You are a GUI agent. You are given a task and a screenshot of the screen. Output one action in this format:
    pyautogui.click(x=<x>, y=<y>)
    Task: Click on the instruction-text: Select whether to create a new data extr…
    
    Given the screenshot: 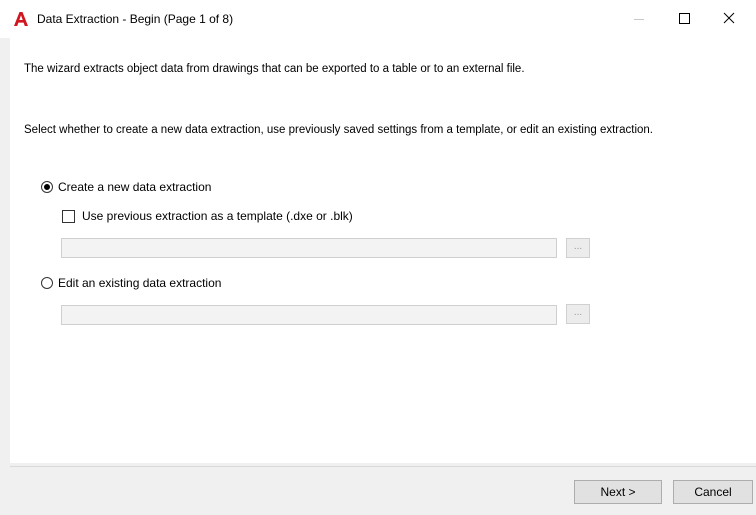 What is the action you would take?
    pyautogui.click(x=338, y=130)
    